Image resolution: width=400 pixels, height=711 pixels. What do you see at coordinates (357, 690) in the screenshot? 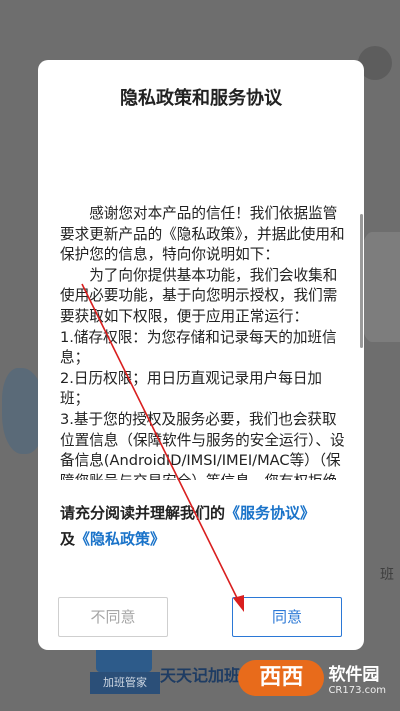
I see `watermark-url: CR173.com` at bounding box center [357, 690].